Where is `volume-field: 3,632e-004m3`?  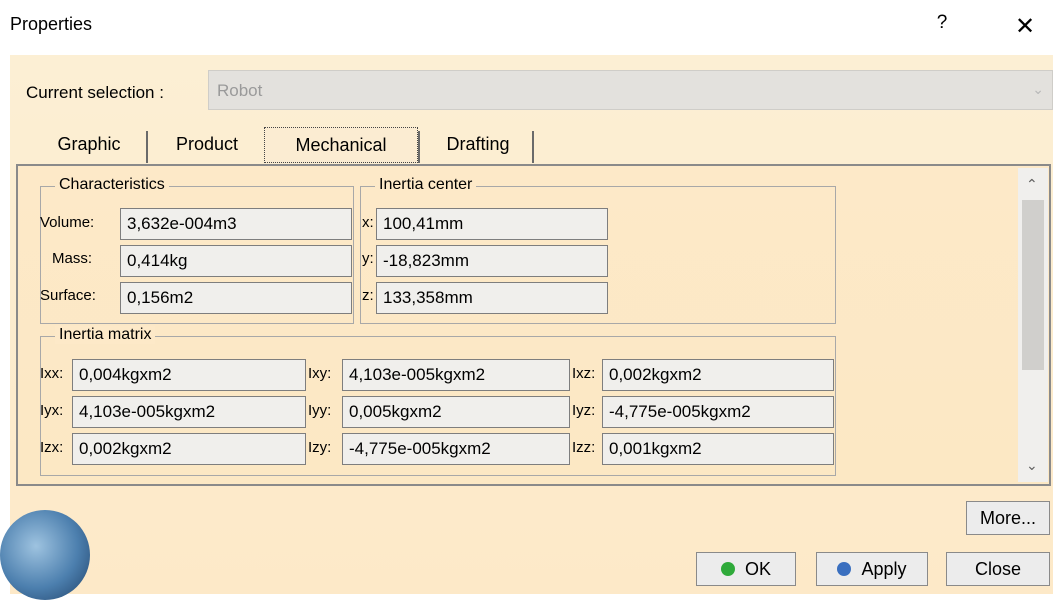
volume-field: 3,632e-004m3 is located at coordinates (236, 224).